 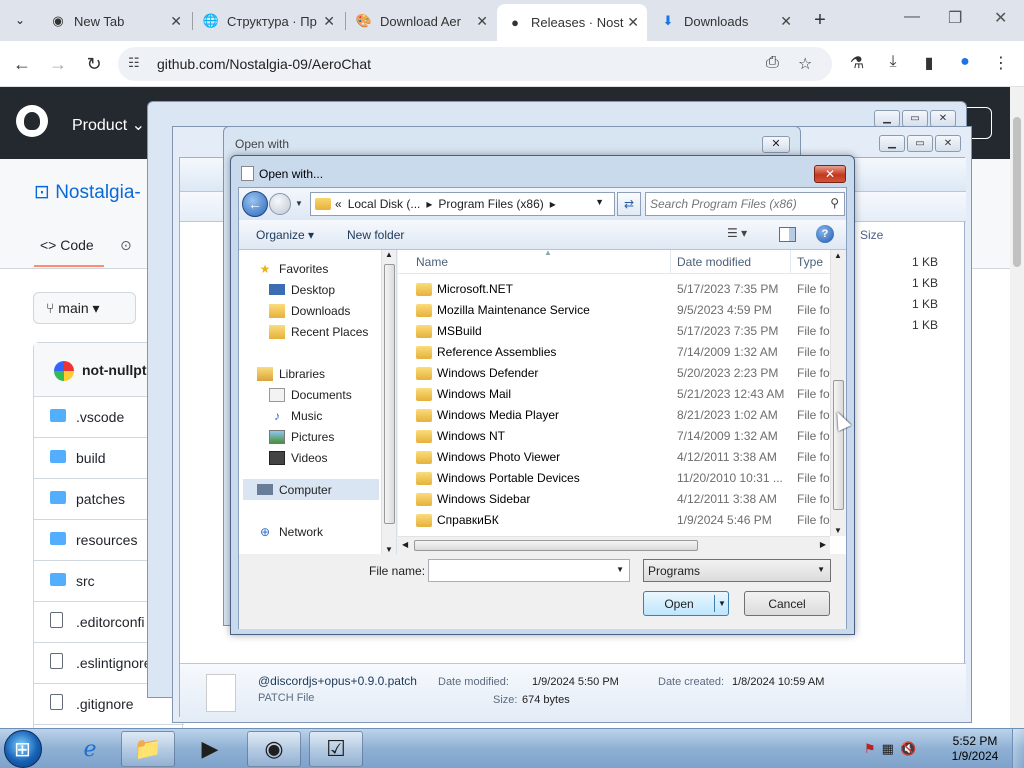 What do you see at coordinates (64, 371) in the screenshot?
I see `avatar` at bounding box center [64, 371].